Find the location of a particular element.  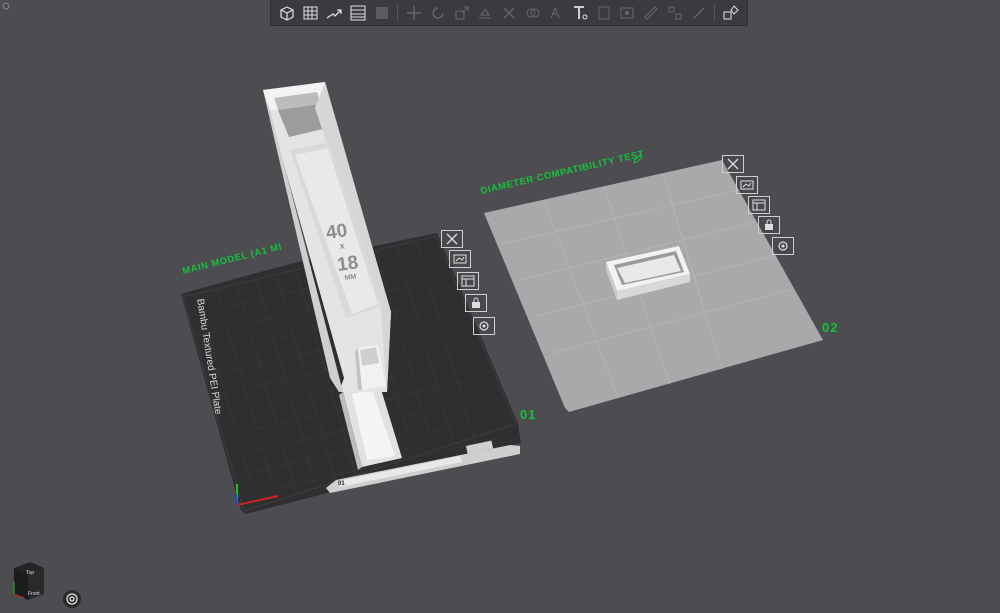

plate-01-delete-button is located at coordinates (452, 239).